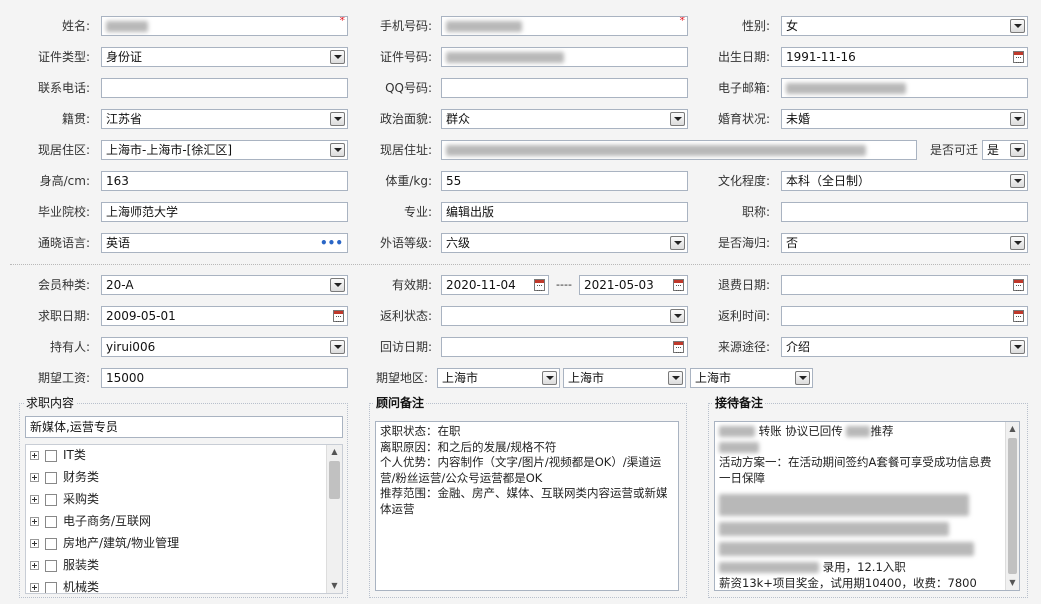  I want to click on relocate-select: 是, so click(1005, 150).